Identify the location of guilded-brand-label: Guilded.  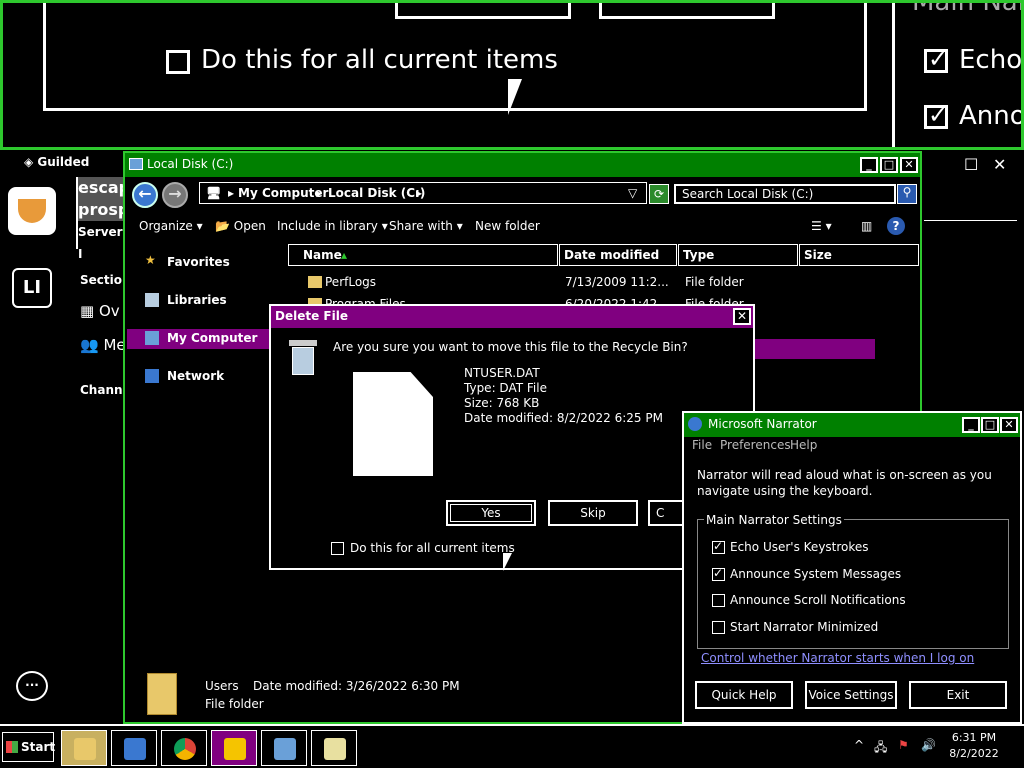
(63, 162).